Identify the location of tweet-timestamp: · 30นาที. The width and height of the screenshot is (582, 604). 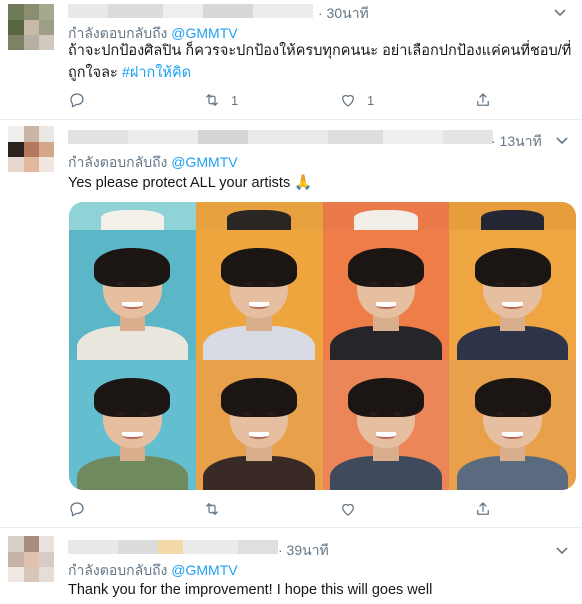
(343, 14).